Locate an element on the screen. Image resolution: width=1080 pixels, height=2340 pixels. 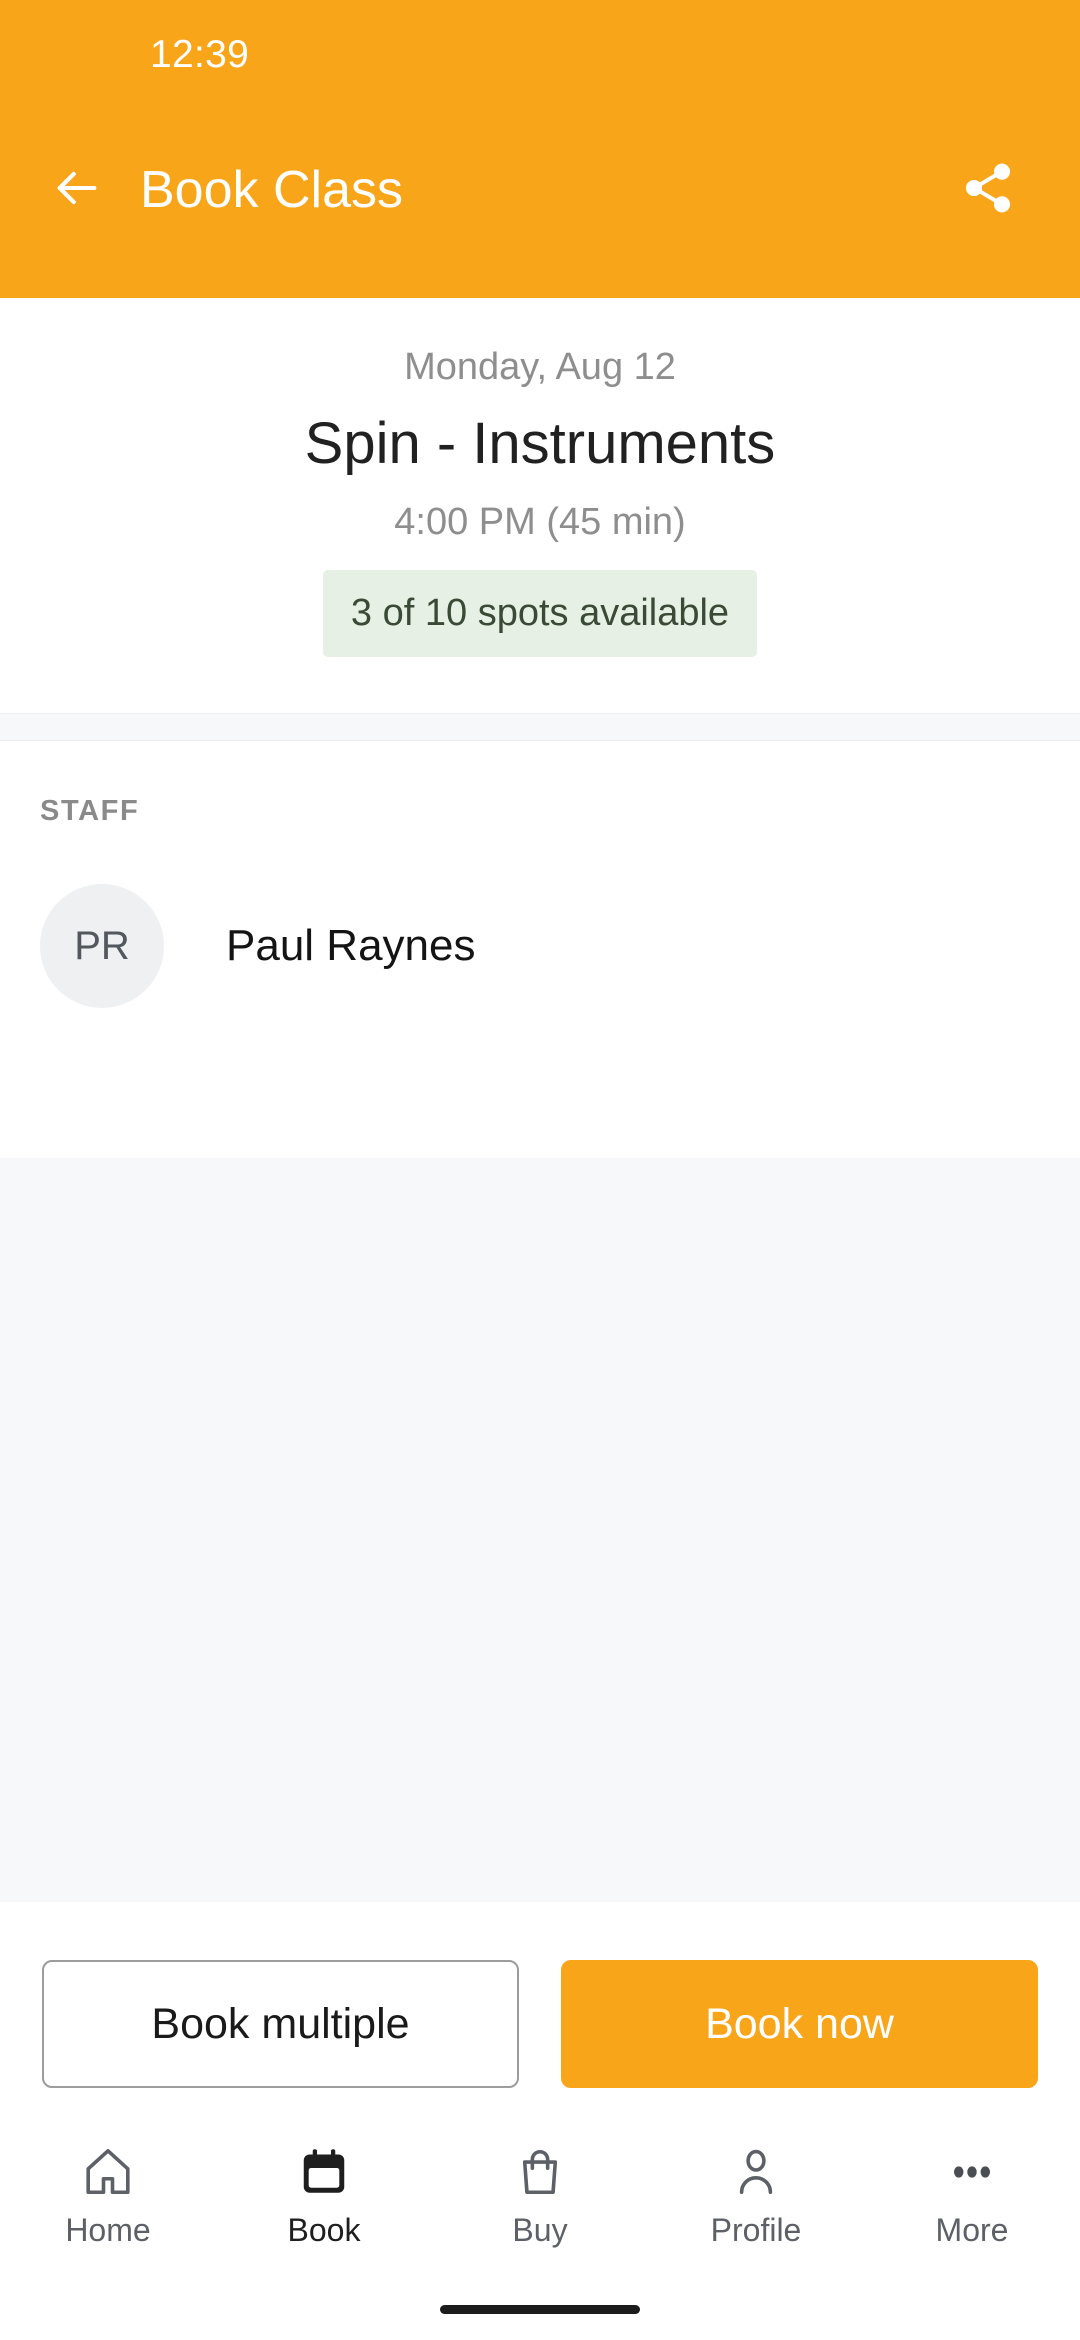
page-title: Book Class is located at coordinates (271, 190).